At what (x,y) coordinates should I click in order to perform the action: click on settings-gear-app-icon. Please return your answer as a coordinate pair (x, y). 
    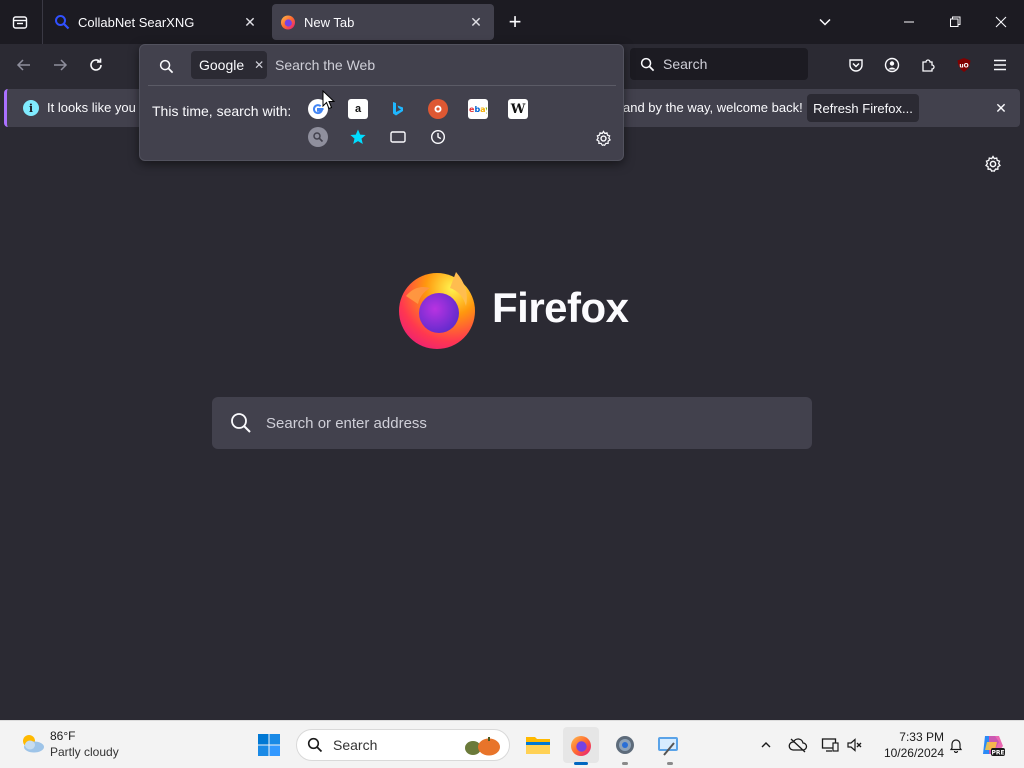
    Looking at the image, I should click on (625, 745).